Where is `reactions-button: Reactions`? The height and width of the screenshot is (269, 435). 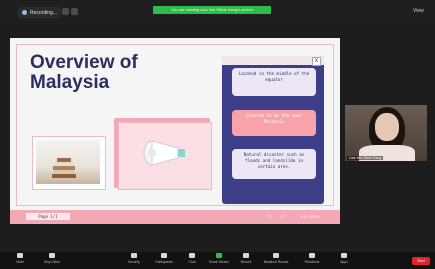
reactions-button: Reactions is located at coordinates (312, 258).